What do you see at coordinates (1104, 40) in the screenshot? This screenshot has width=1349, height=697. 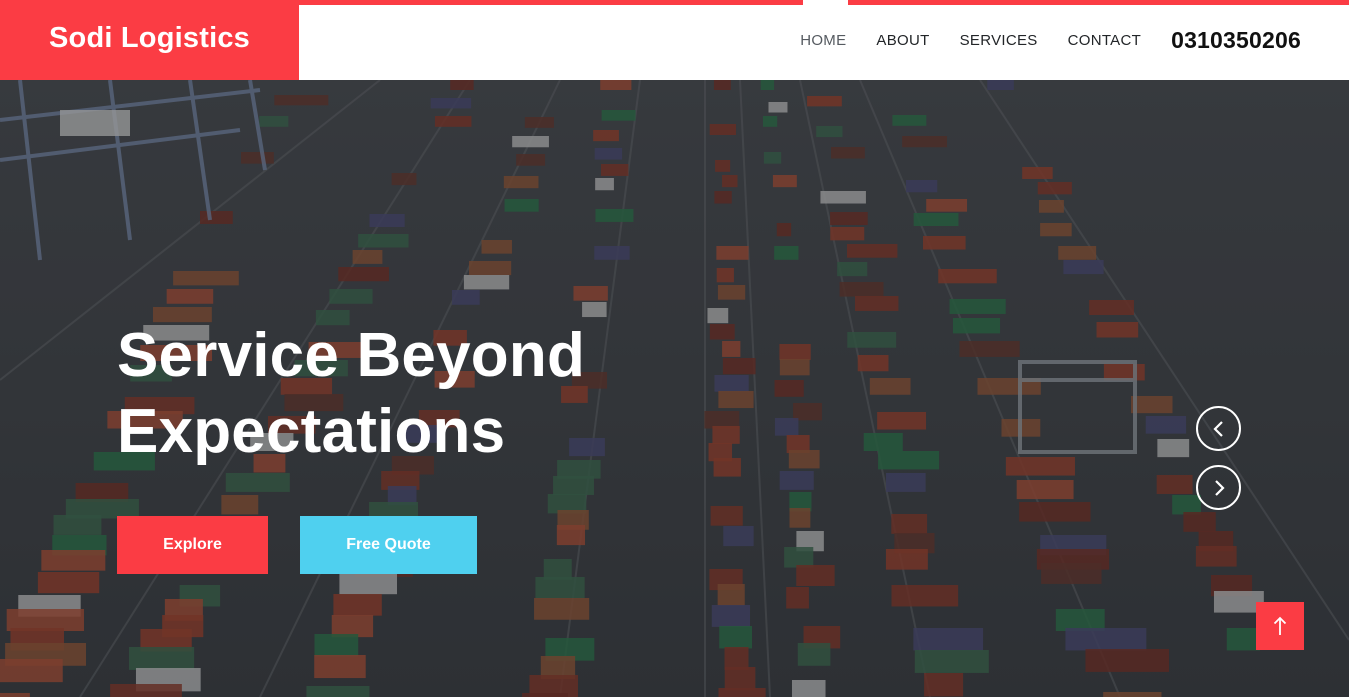 I see `nav-contact-link: CONTACT` at bounding box center [1104, 40].